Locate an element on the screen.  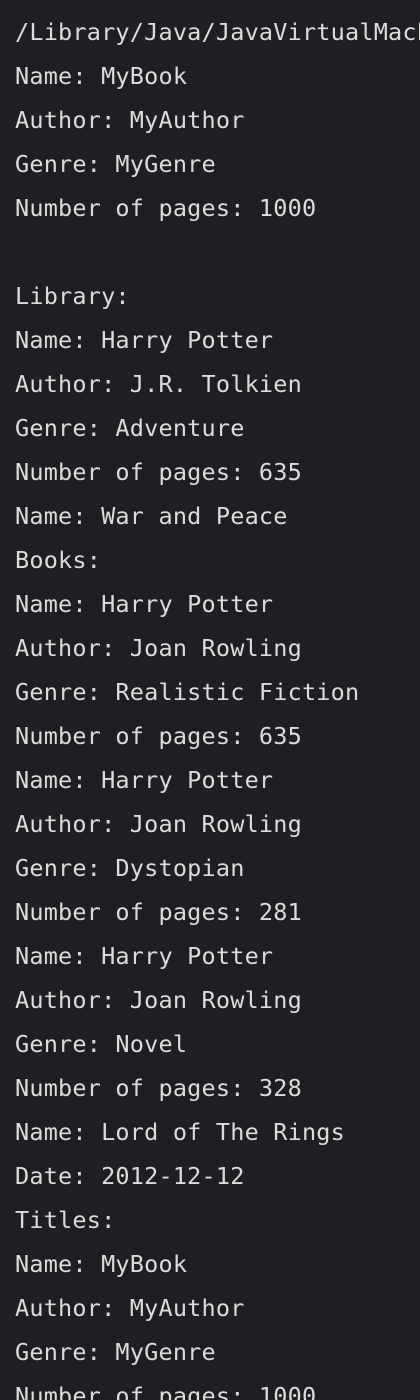
console-line: Author: J.R. Tolkien is located at coordinates (158, 384).